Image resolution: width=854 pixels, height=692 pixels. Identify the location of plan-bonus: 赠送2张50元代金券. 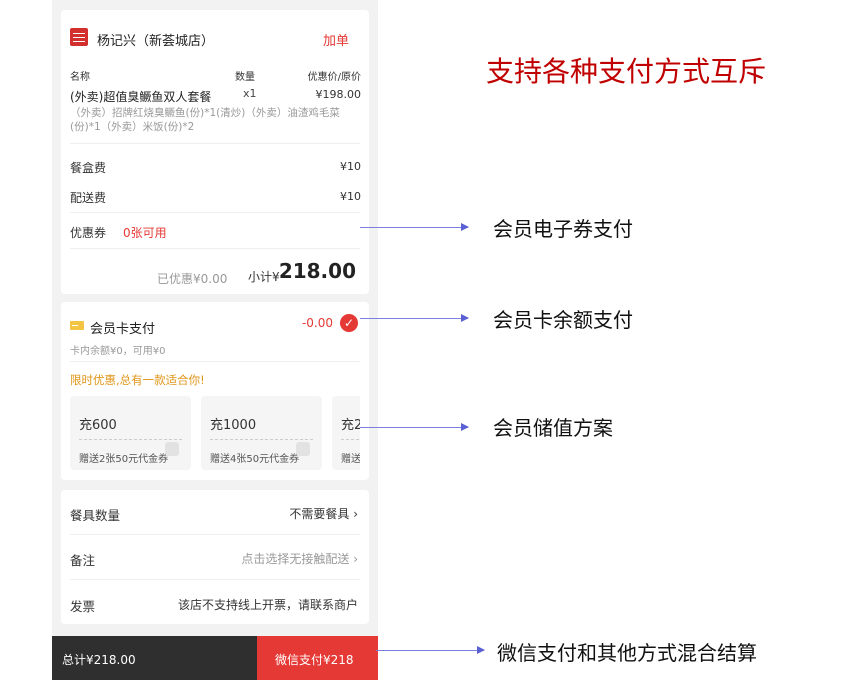
(124, 459).